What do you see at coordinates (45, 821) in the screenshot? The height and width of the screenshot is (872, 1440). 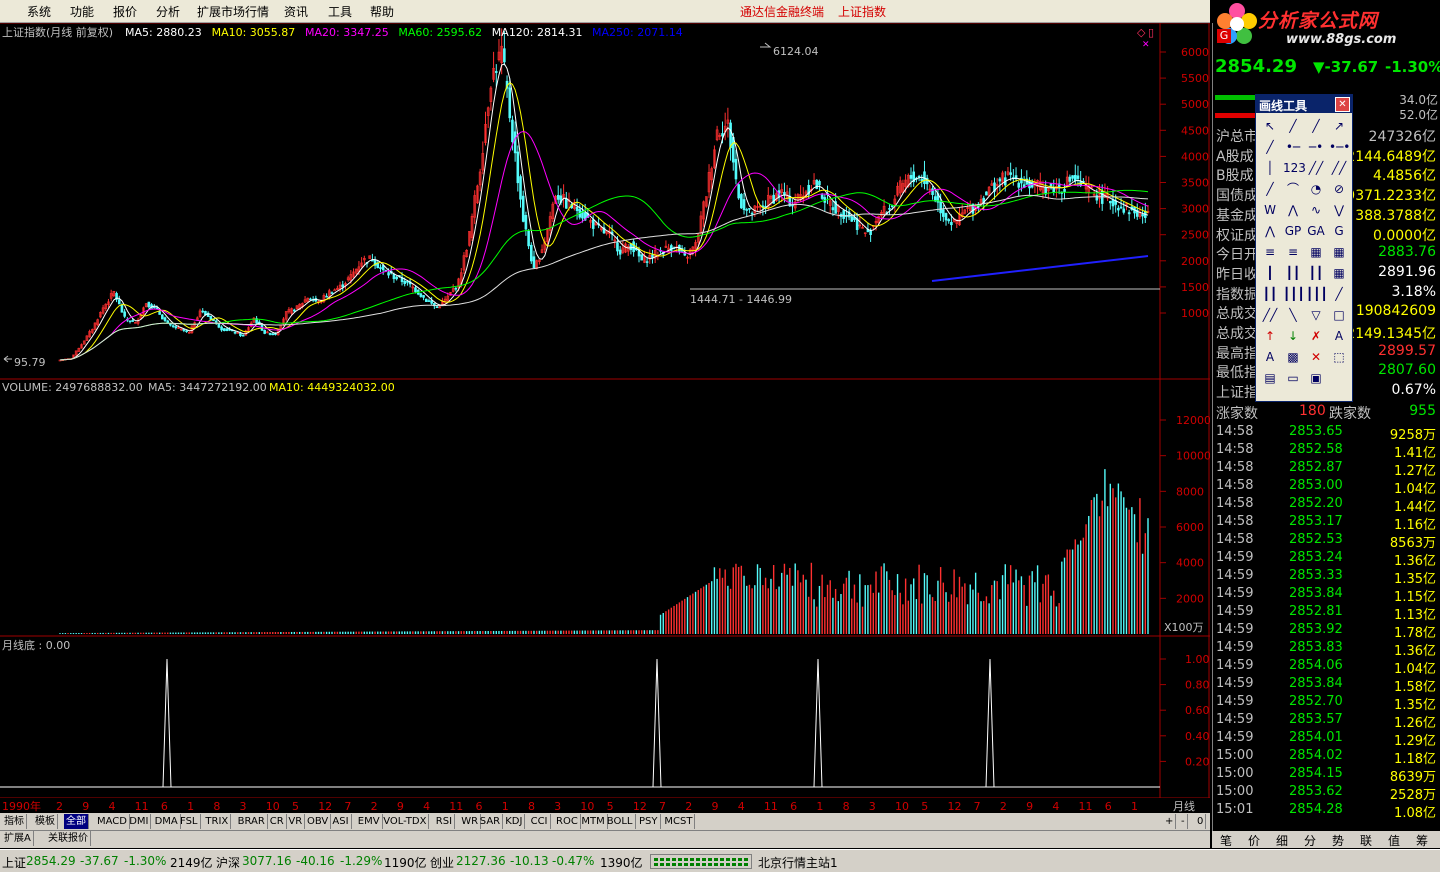 I see `indicator-tab-模板: 模板` at bounding box center [45, 821].